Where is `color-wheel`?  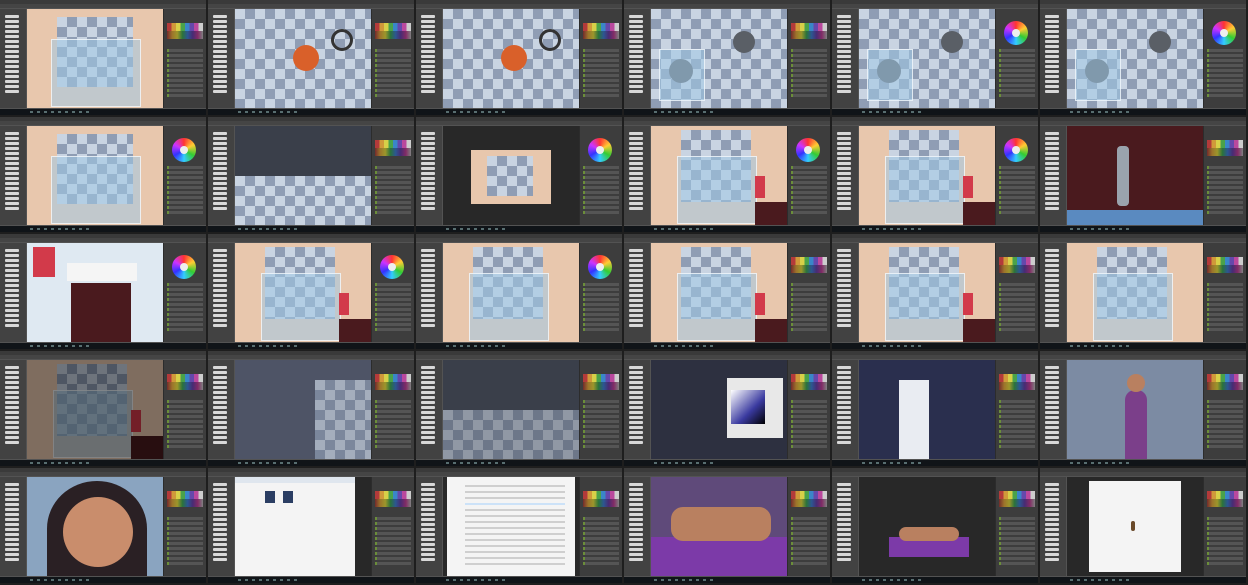
color-wheel is located at coordinates (184, 267).